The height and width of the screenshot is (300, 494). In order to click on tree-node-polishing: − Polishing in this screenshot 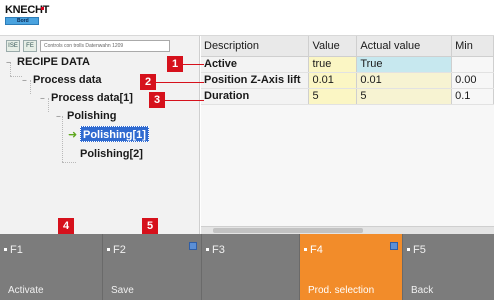, I will do `click(86, 116)`.